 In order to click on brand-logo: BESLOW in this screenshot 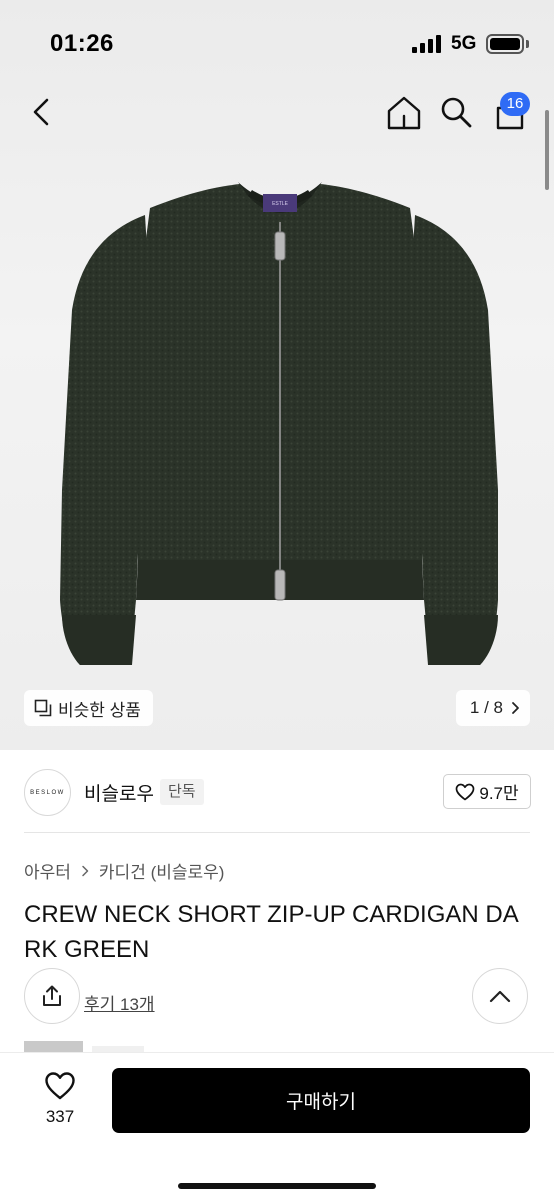, I will do `click(47, 792)`.